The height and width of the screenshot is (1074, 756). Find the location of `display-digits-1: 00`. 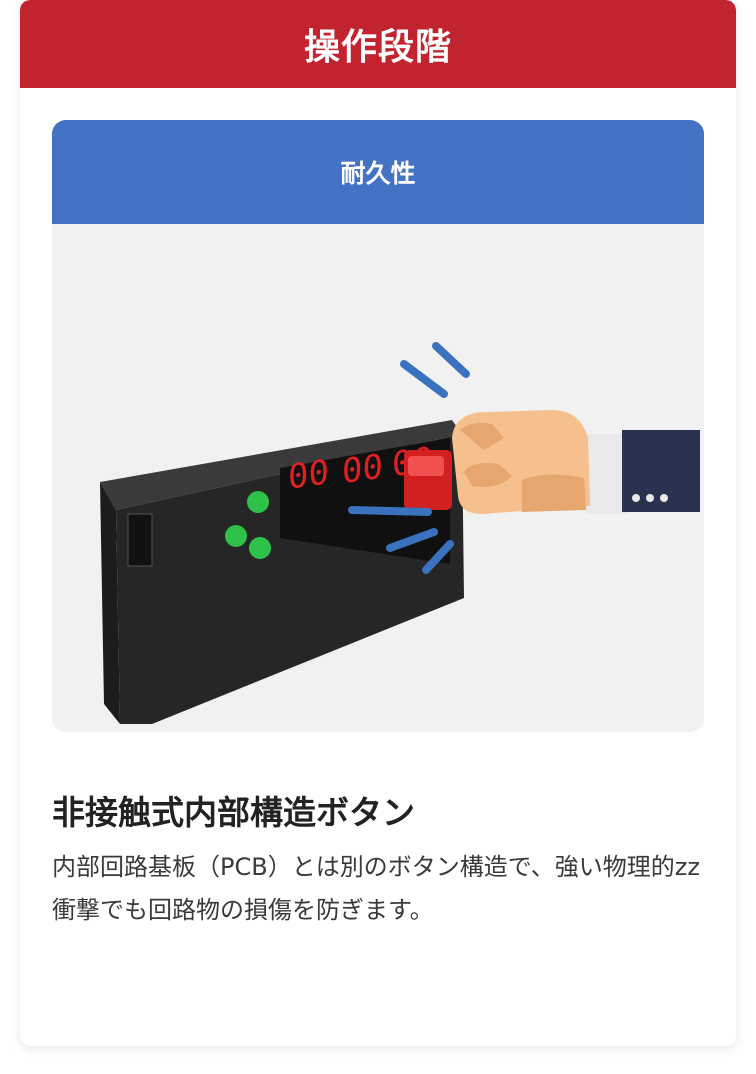

display-digits-1: 00 is located at coordinates (308, 475).